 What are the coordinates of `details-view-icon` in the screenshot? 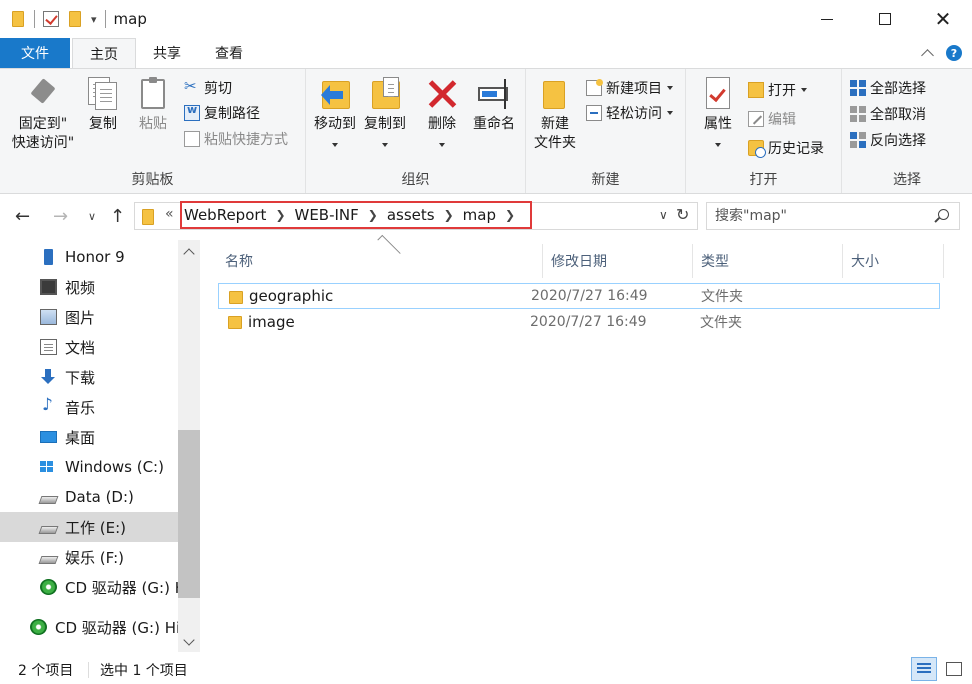 It's located at (924, 669).